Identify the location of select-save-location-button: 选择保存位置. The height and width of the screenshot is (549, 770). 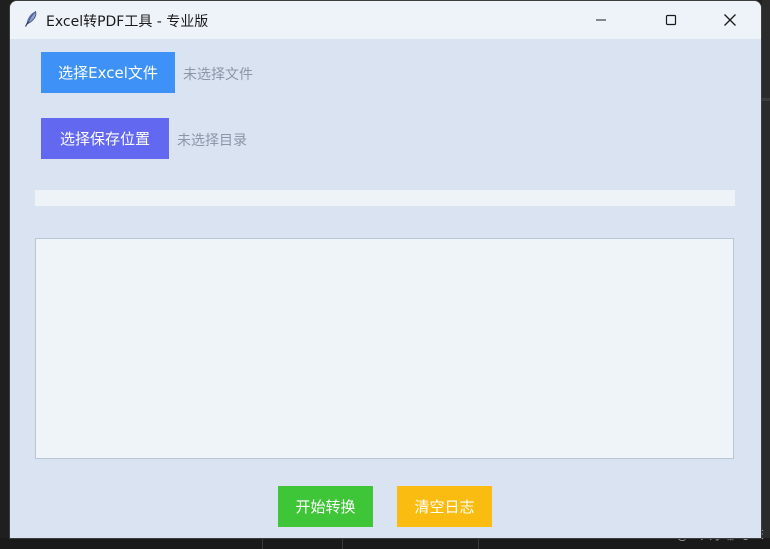
(105, 138).